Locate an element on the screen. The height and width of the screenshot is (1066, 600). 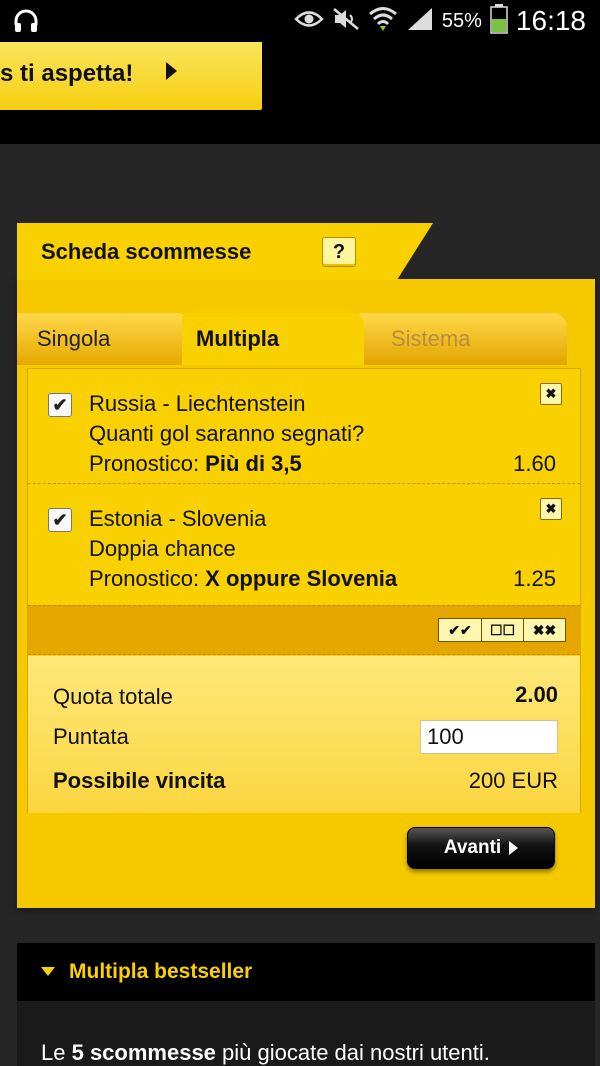
prediction-value: Più di 3,5 is located at coordinates (253, 463).